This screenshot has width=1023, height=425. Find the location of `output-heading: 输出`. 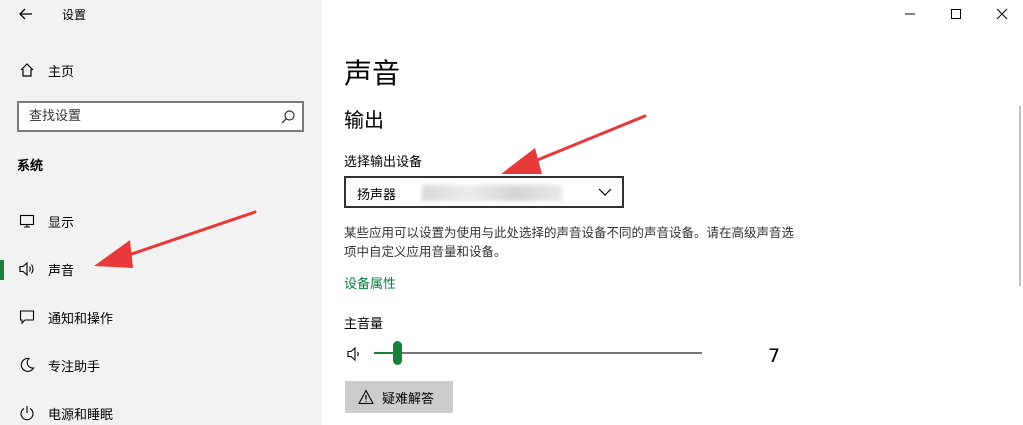

output-heading: 输出 is located at coordinates (364, 120).